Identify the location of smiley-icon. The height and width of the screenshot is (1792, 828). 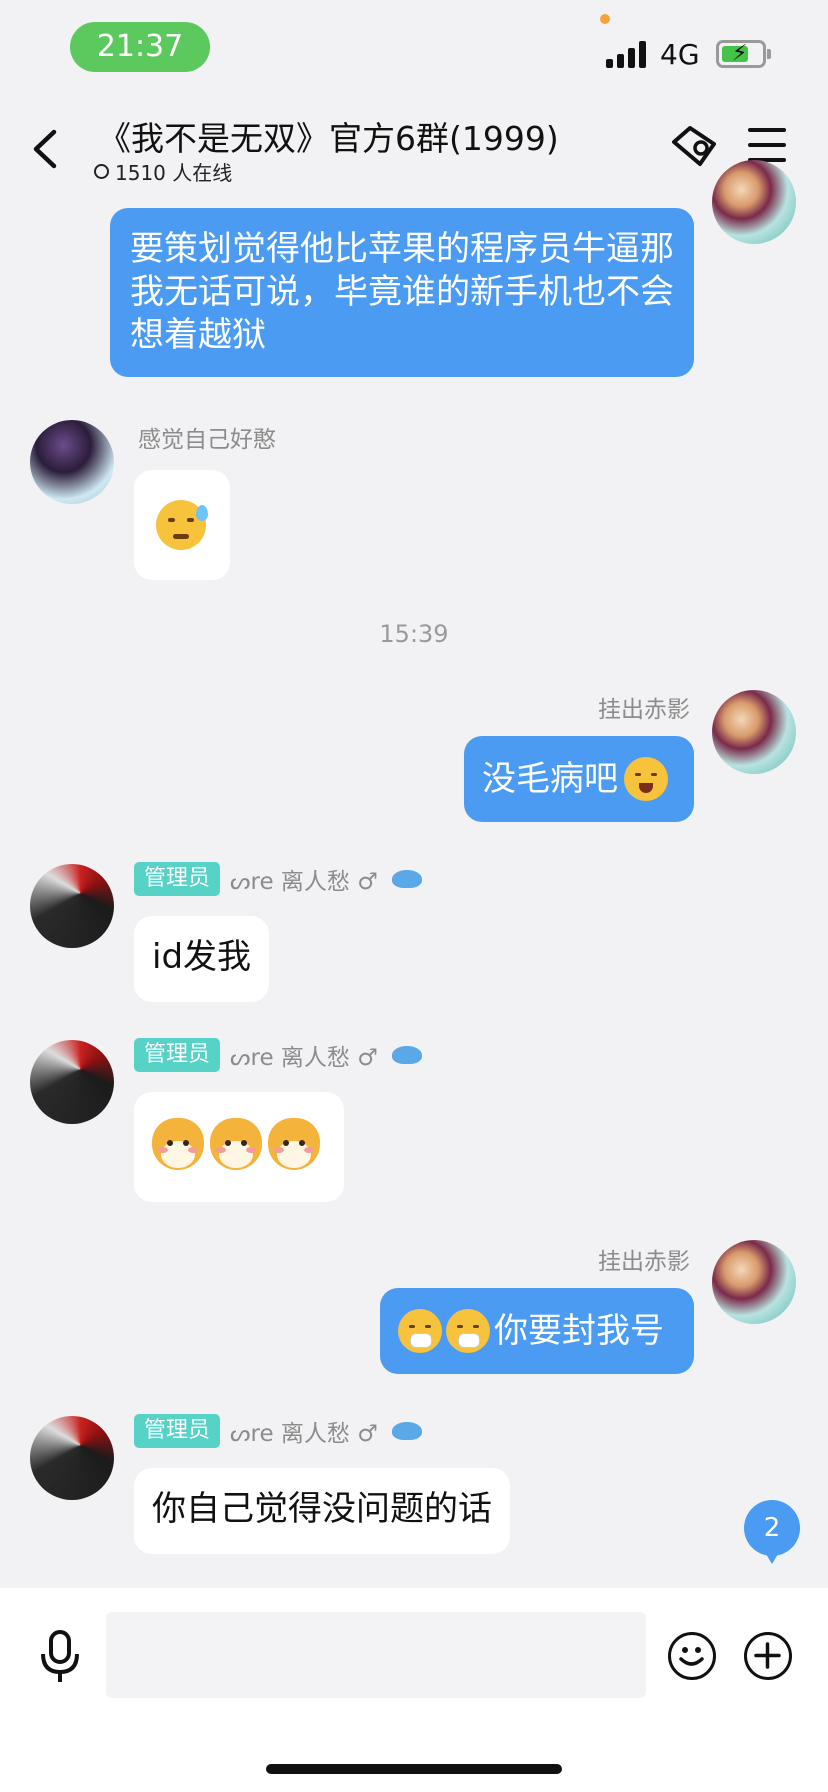
(691, 1656).